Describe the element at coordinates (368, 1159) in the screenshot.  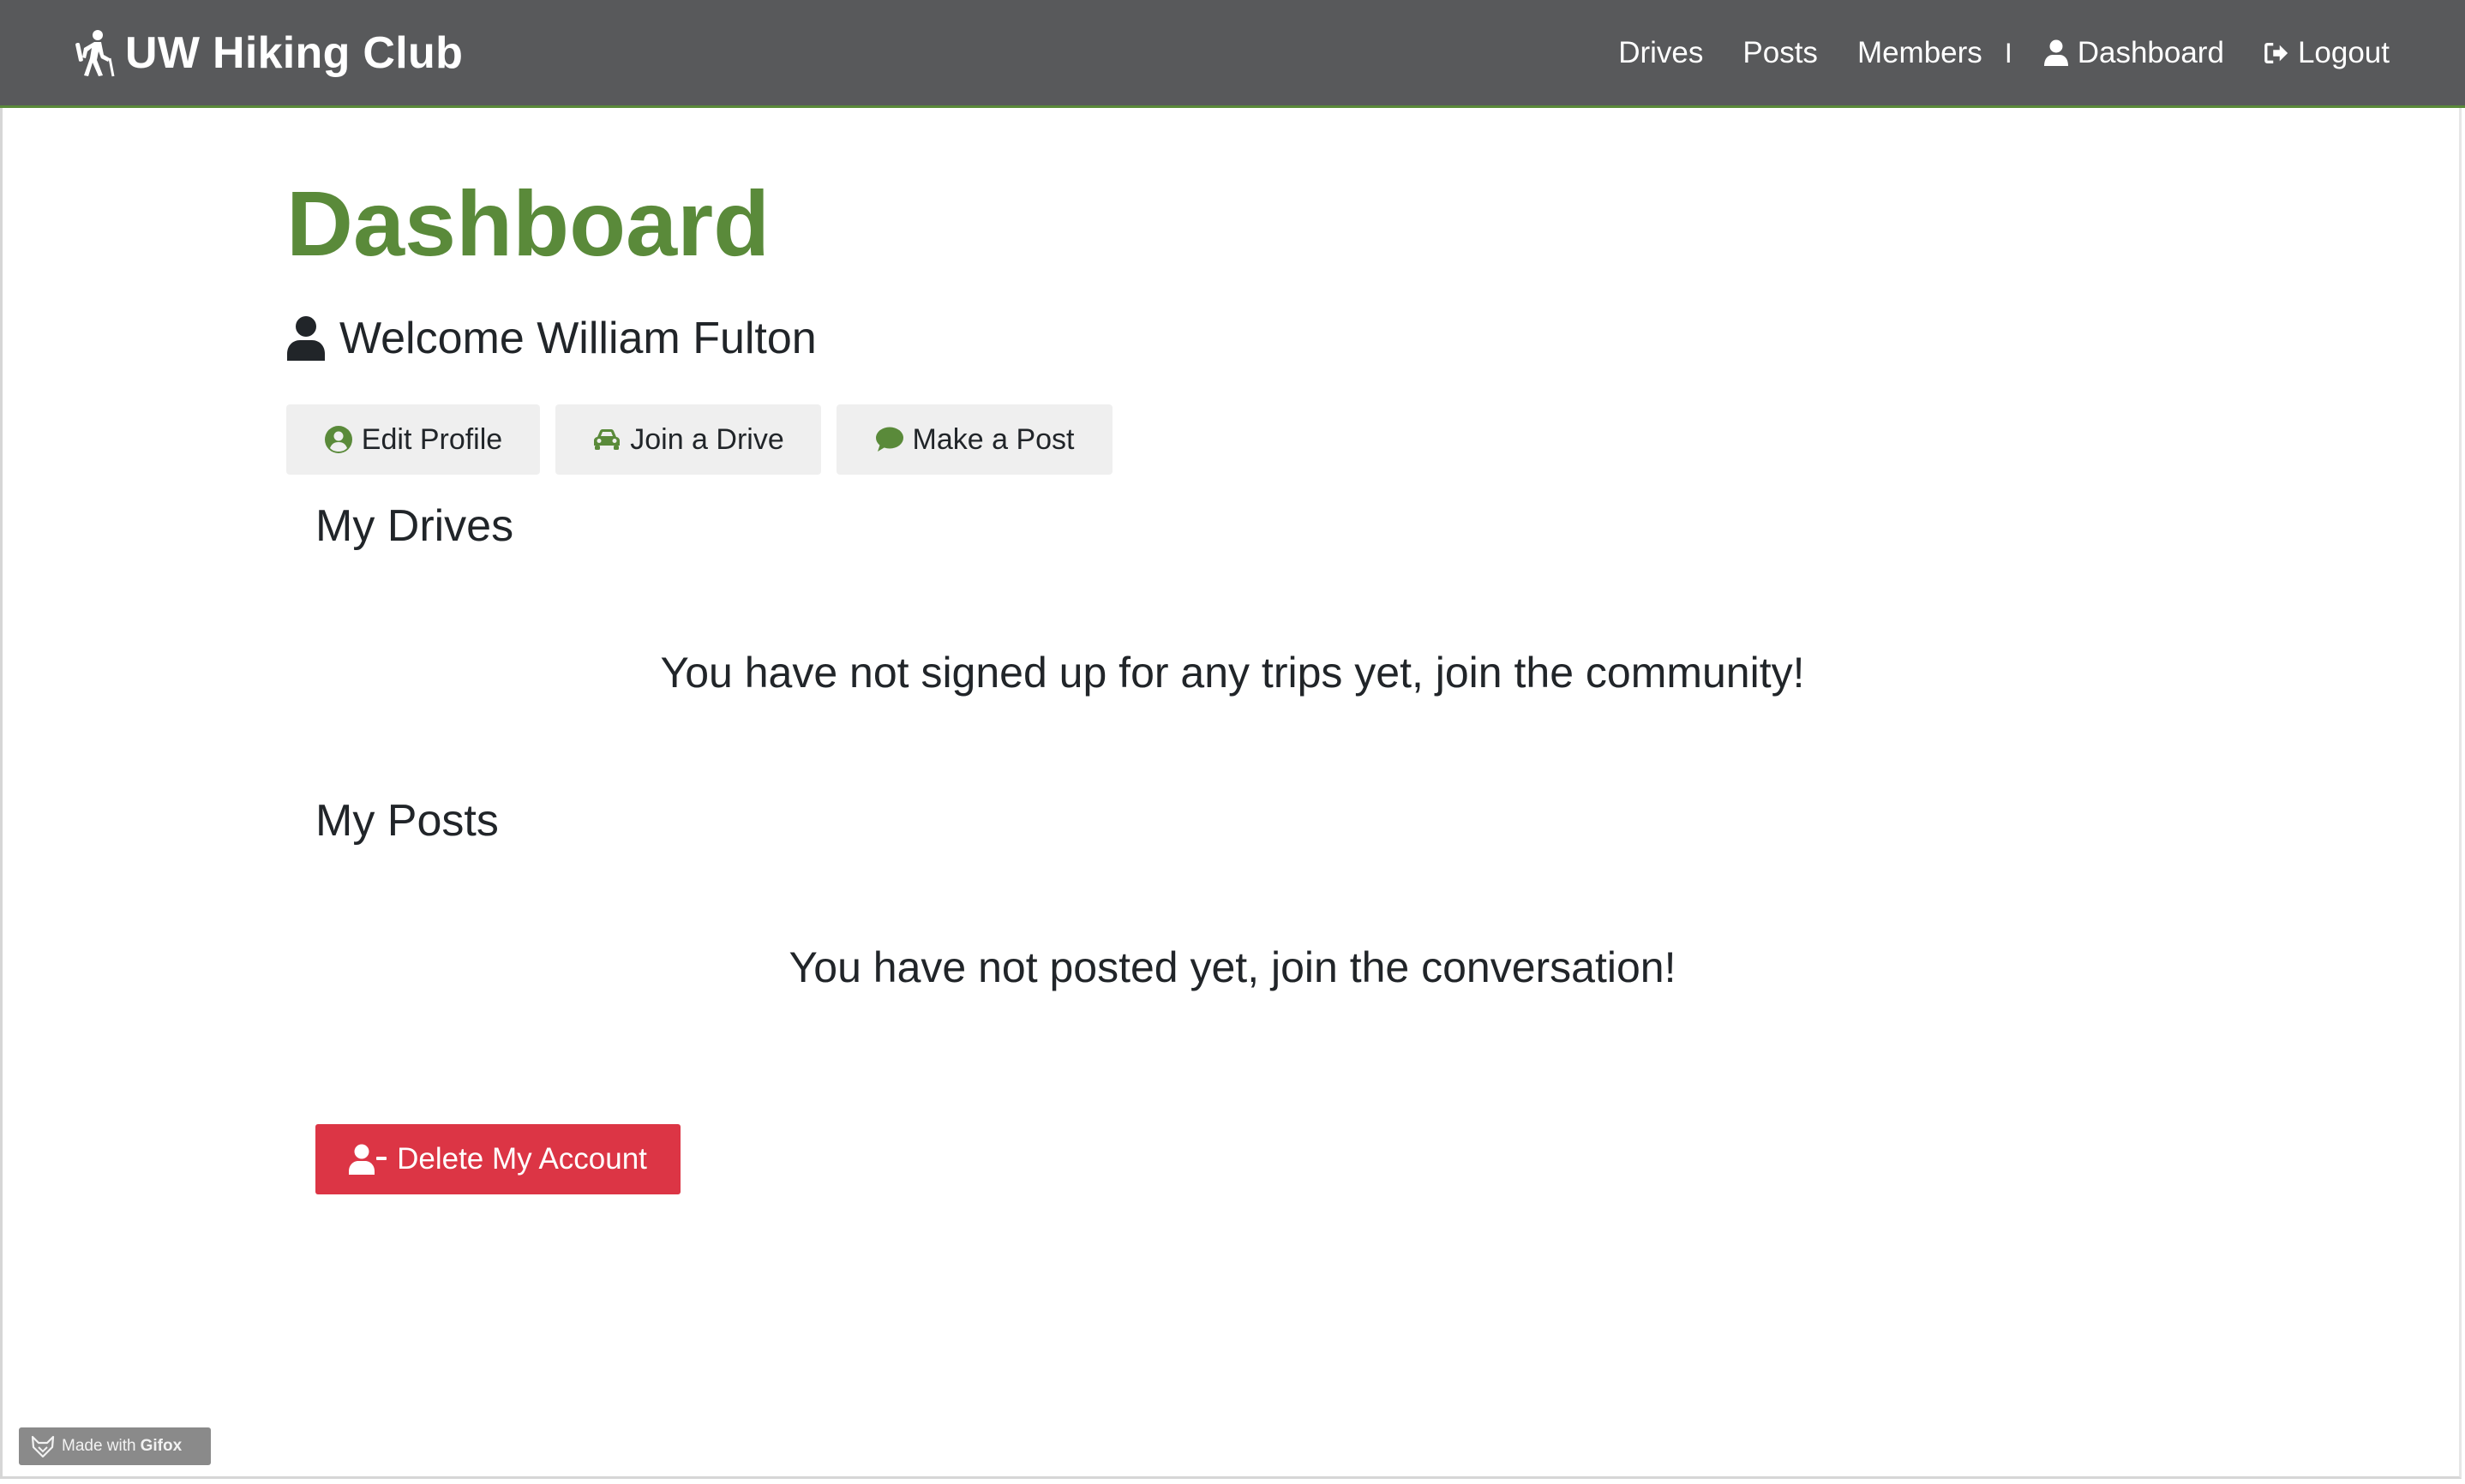
I see `user-minus-icon` at that location.